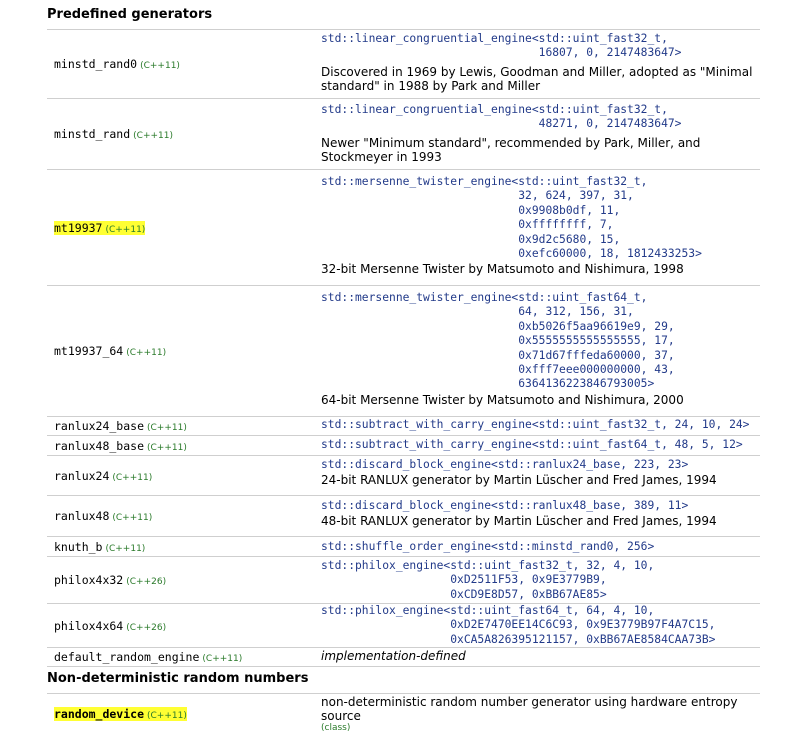 The width and height of the screenshot is (796, 739). Describe the element at coordinates (99, 426) in the screenshot. I see `generator-name-text: ranlux24_base` at that location.